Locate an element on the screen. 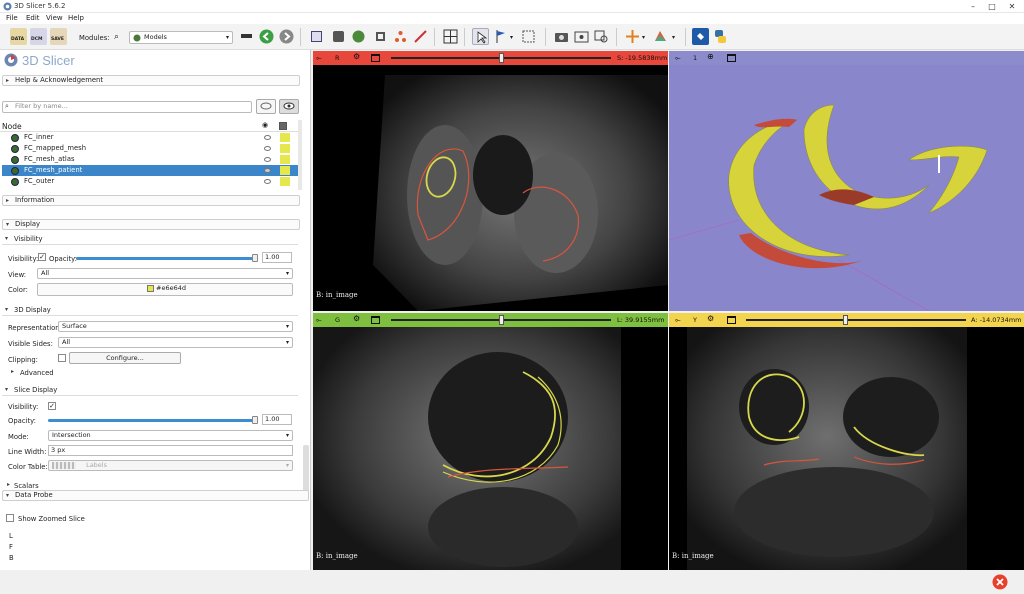  screenshot-icon is located at coordinates (561, 36).